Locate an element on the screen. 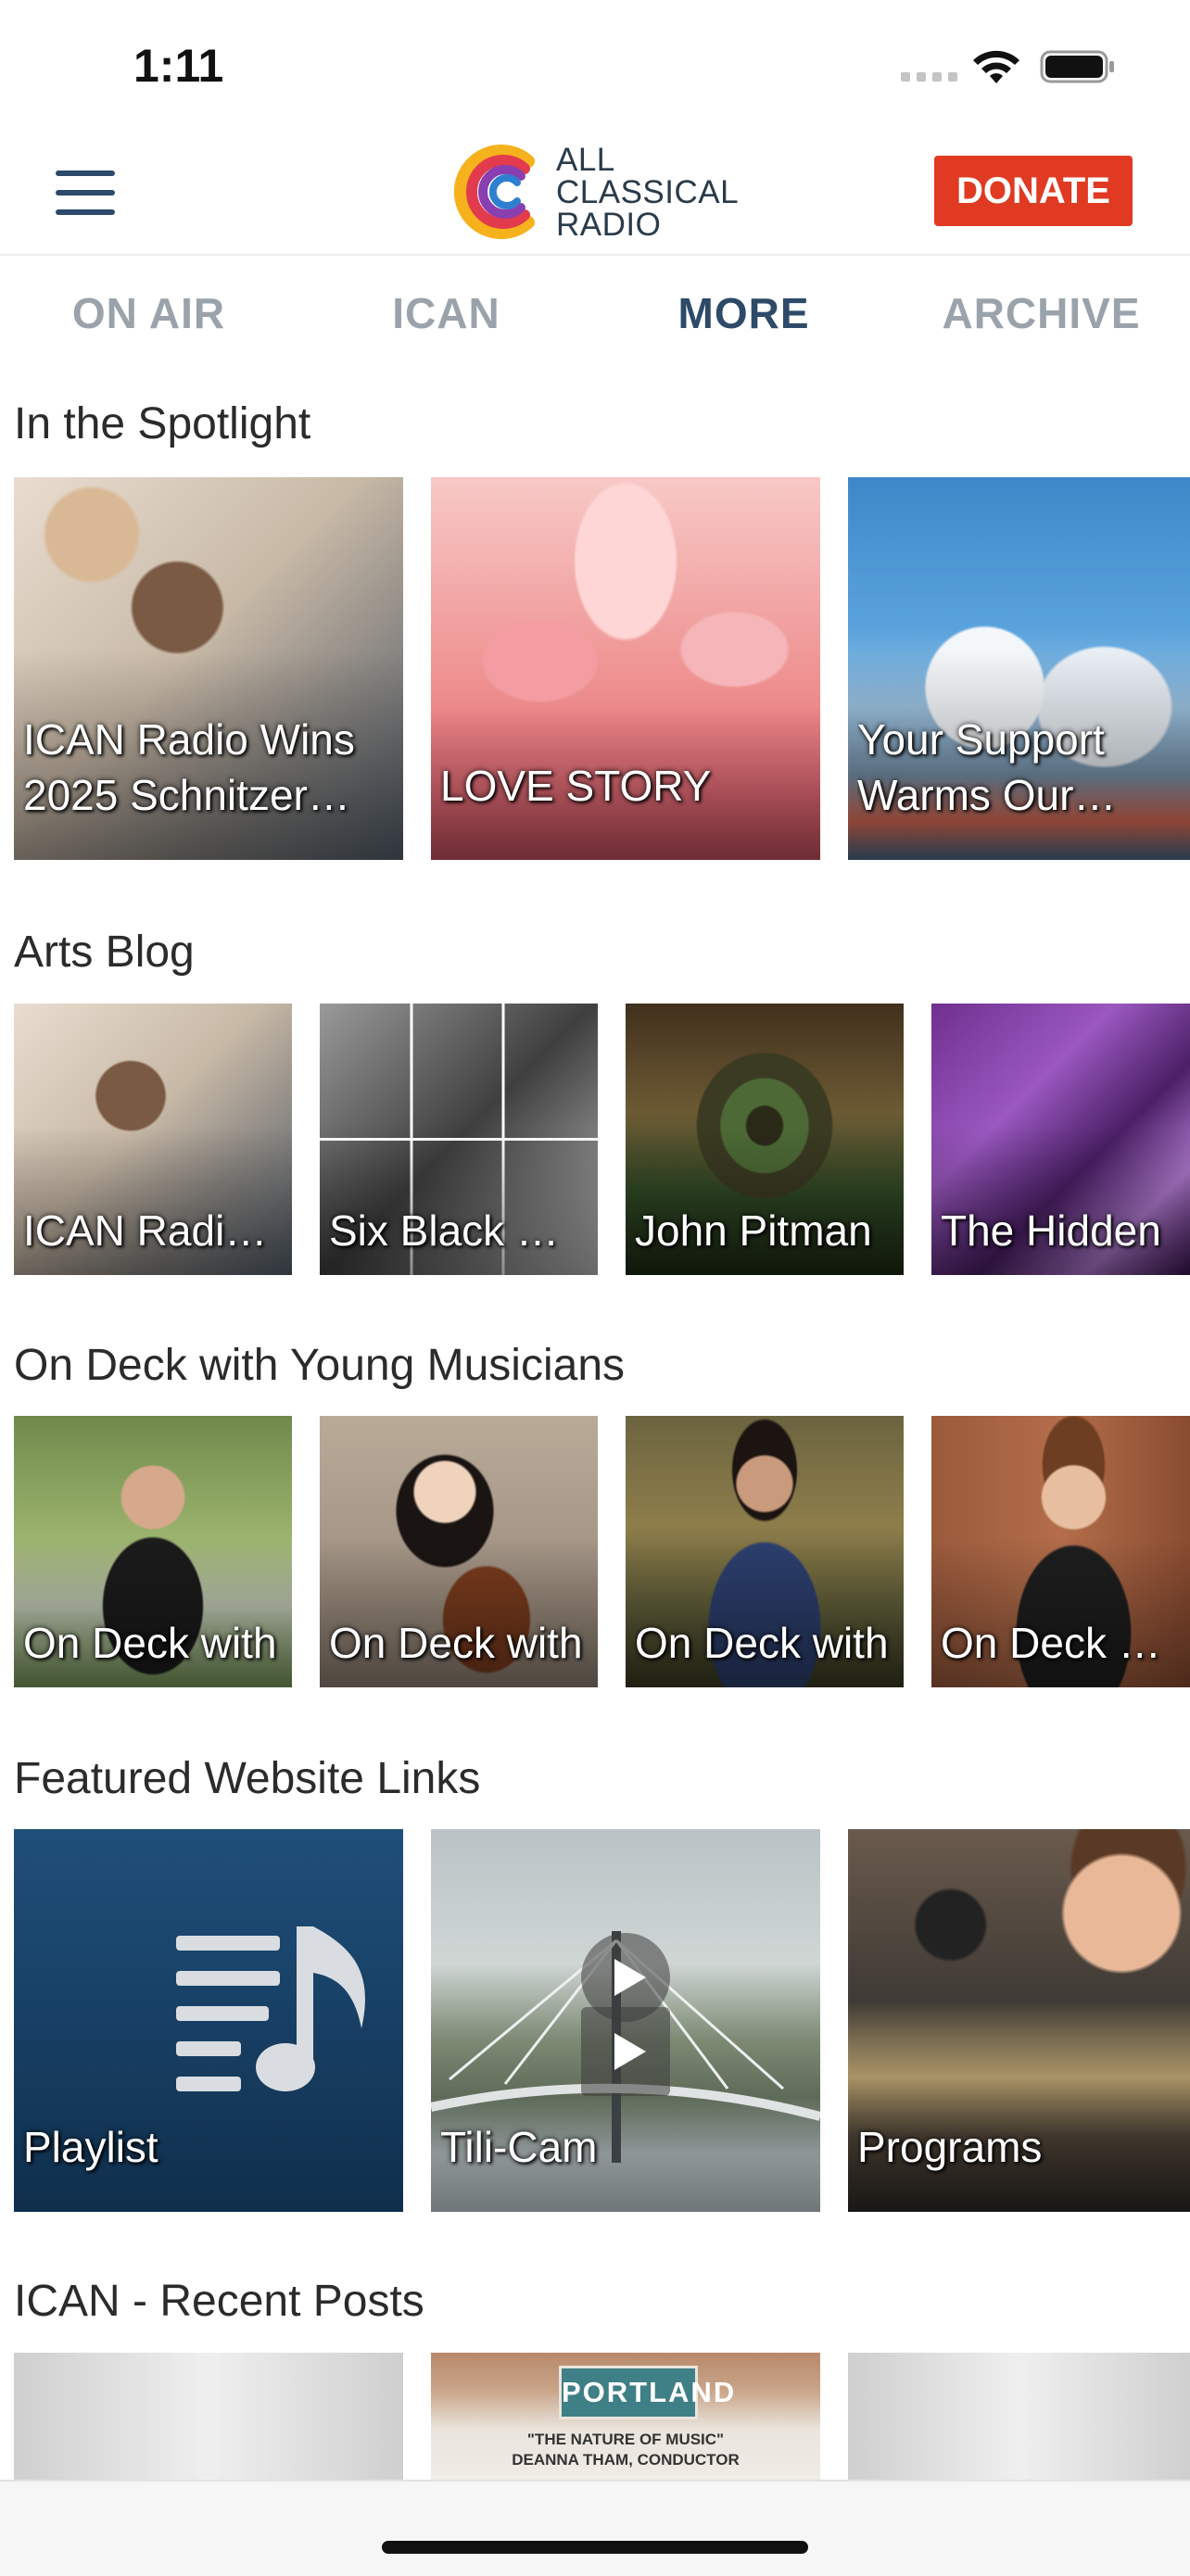 The height and width of the screenshot is (2576, 1190). marquee-line-2: DEANNA THAM, CONDUCTOR is located at coordinates (626, 2460).